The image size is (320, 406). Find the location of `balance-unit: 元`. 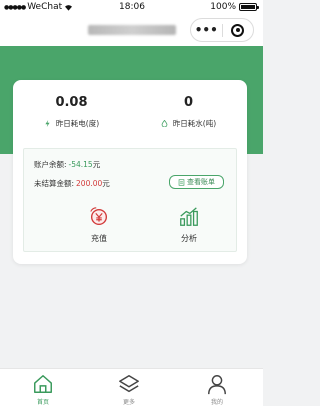

balance-unit: 元 is located at coordinates (96, 164).